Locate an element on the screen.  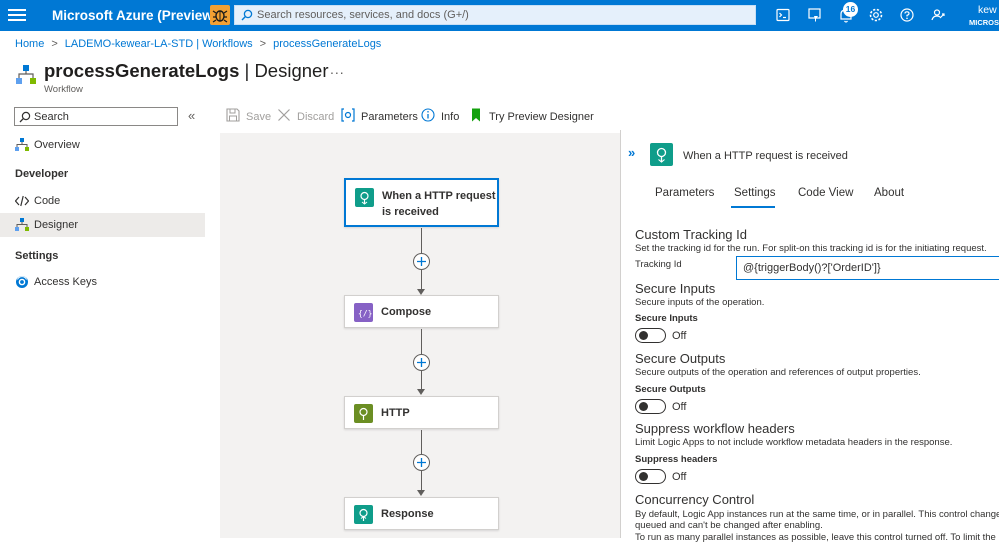
workflow-name: processGenerateLogs is located at coordinates (142, 70).